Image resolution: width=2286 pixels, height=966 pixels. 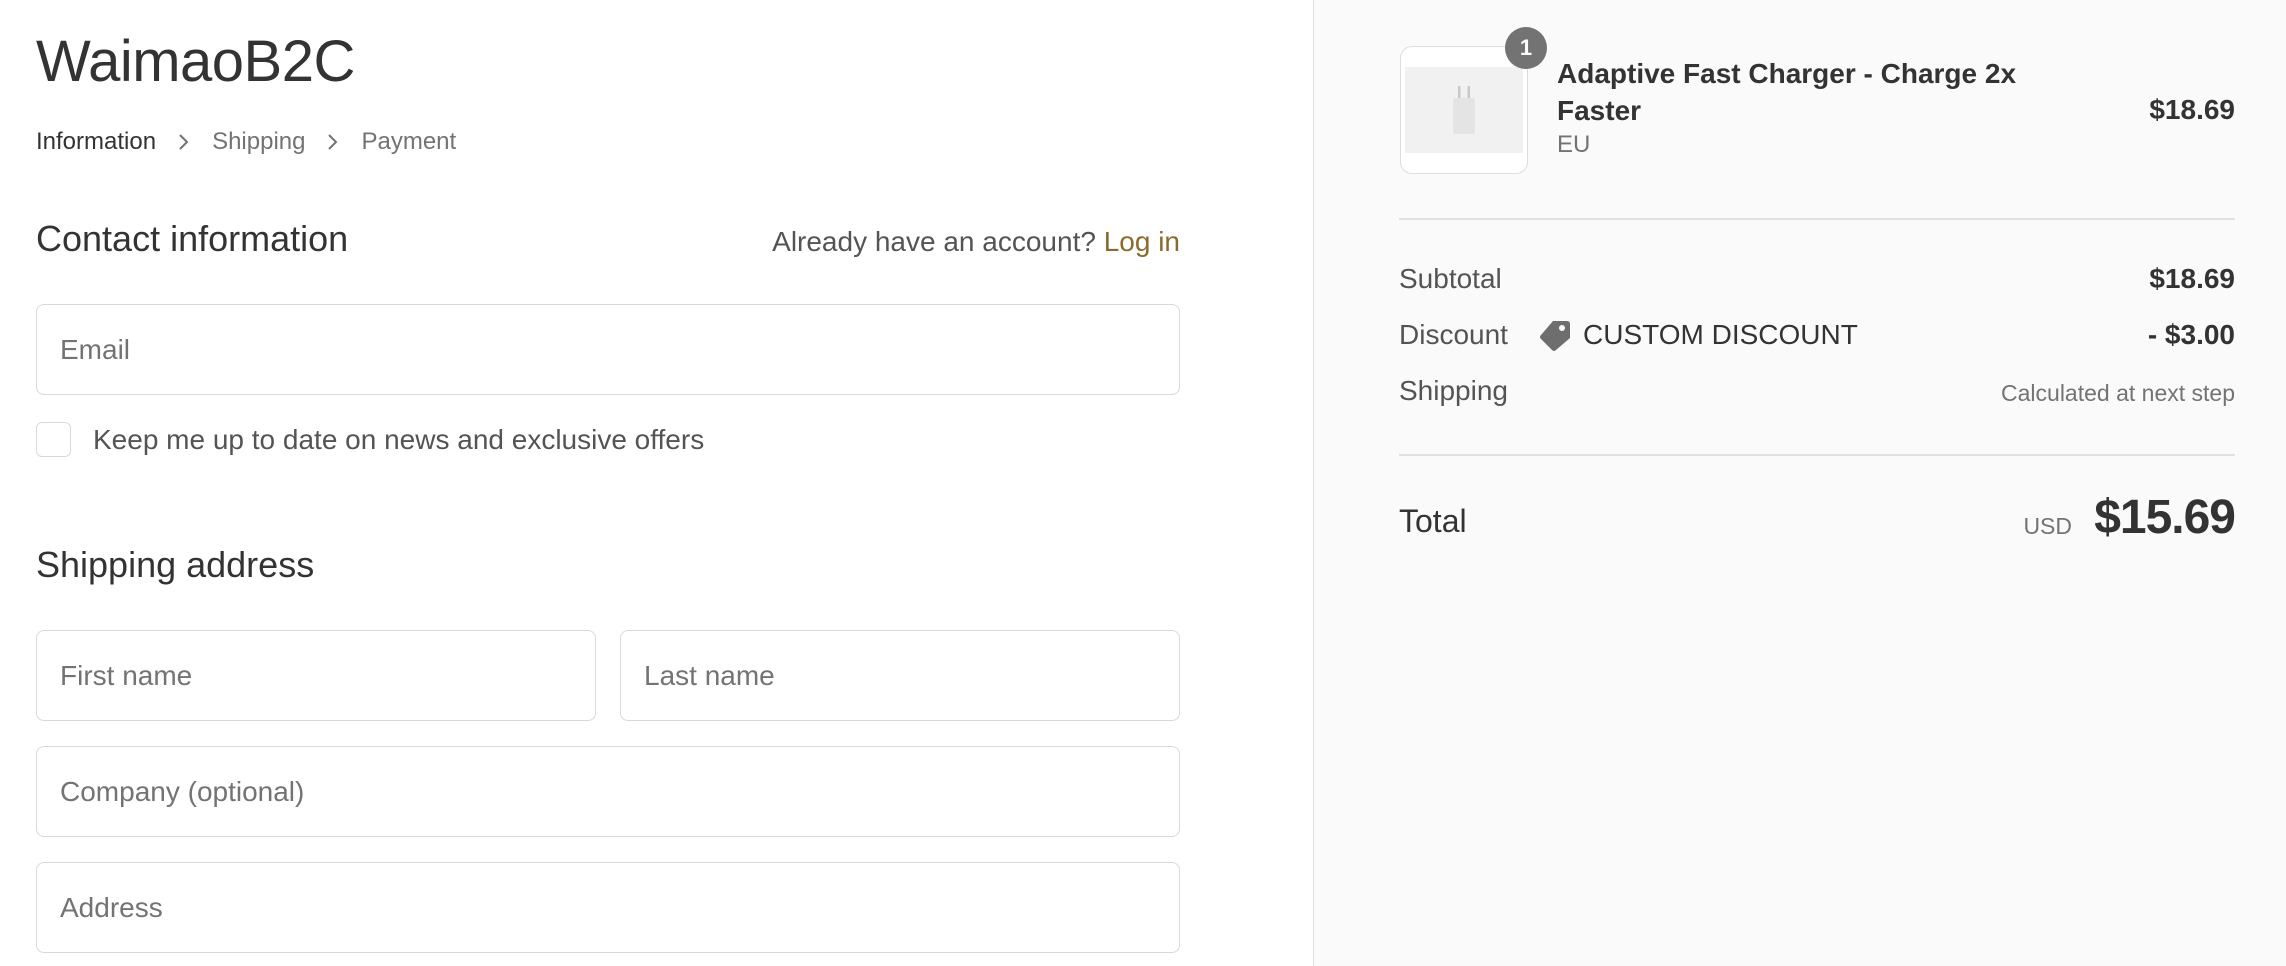 I want to click on product-price: $18.69, so click(x=2192, y=109).